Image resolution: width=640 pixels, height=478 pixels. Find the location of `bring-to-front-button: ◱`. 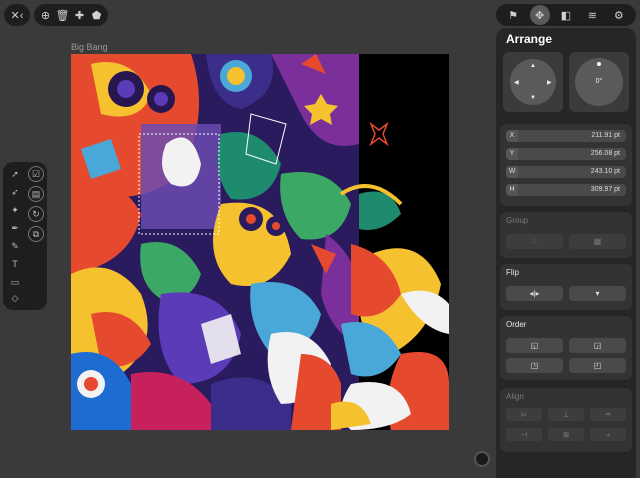

bring-to-front-button: ◱ is located at coordinates (534, 345).